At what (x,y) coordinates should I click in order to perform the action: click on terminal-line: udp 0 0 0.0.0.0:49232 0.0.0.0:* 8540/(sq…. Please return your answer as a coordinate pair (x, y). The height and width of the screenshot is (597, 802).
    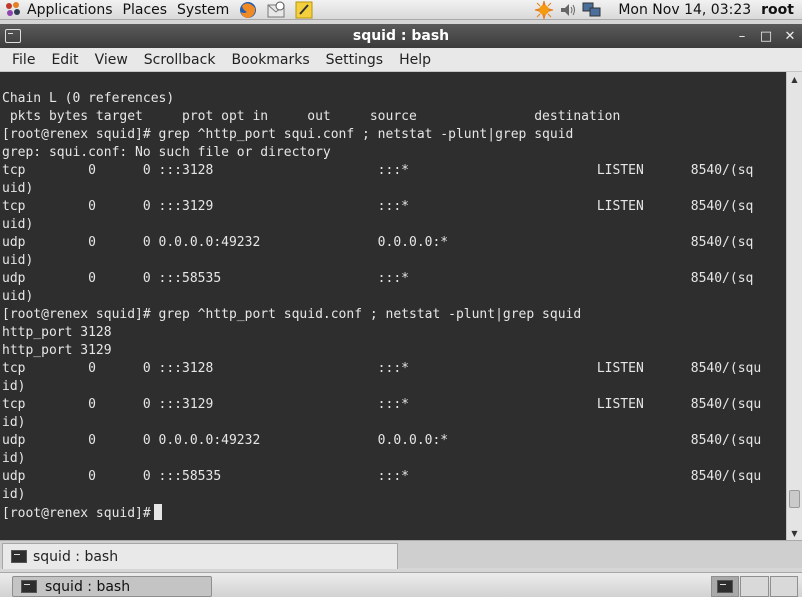
    Looking at the image, I should click on (382, 440).